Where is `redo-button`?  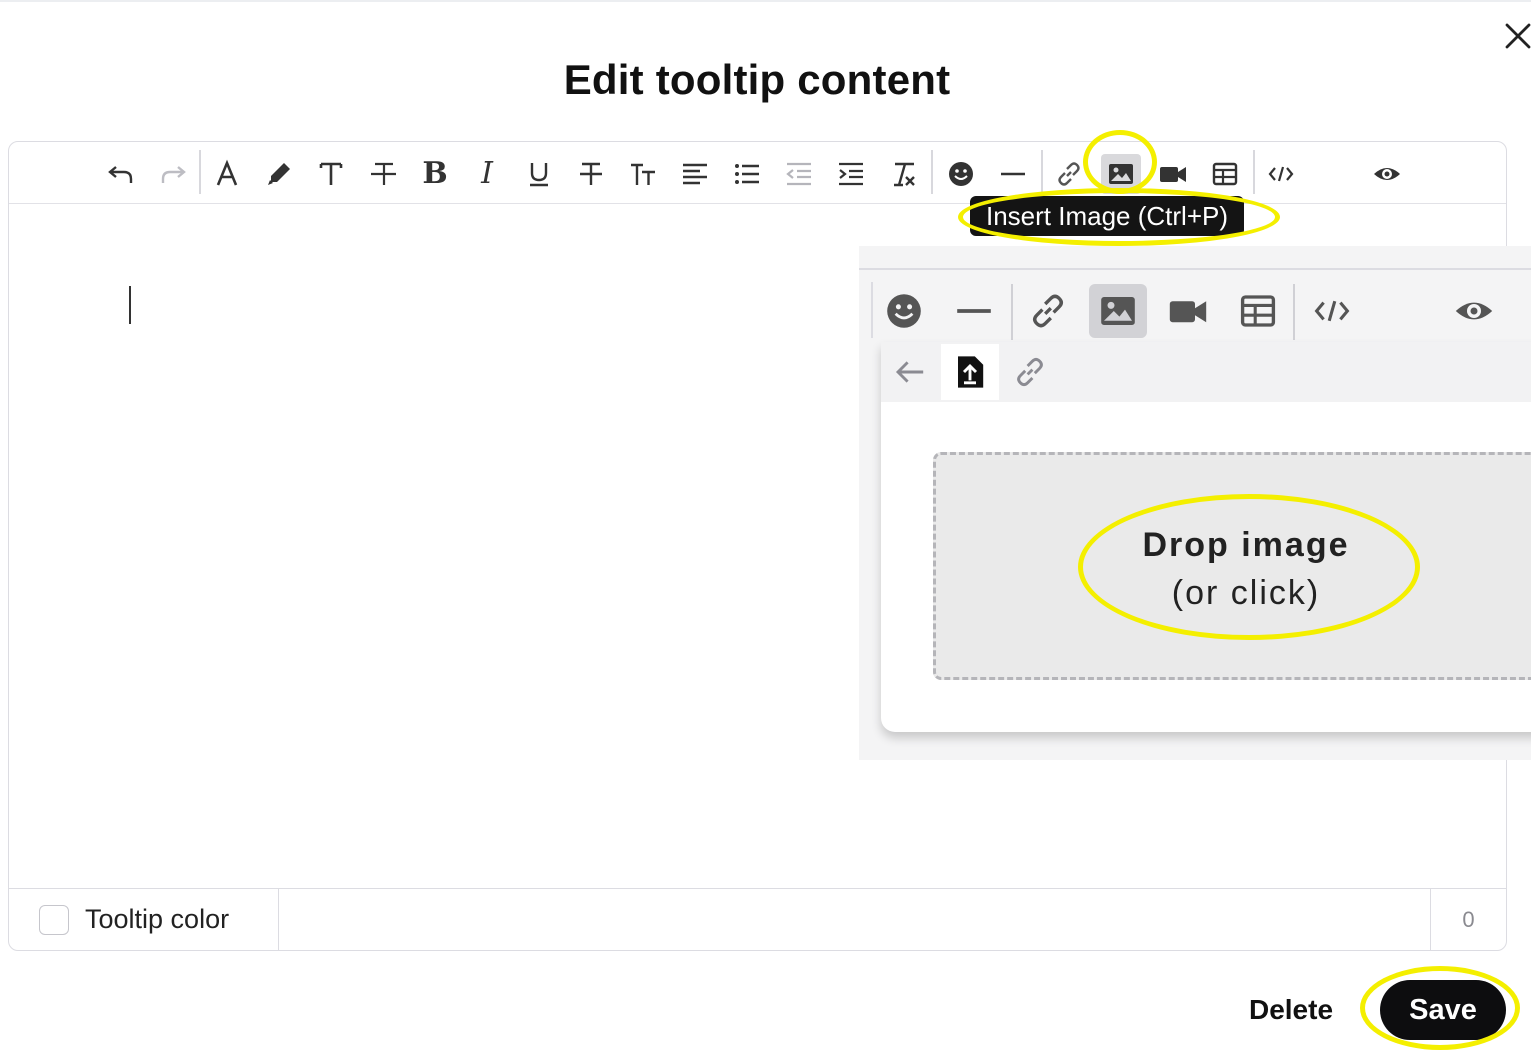
redo-button is located at coordinates (173, 174).